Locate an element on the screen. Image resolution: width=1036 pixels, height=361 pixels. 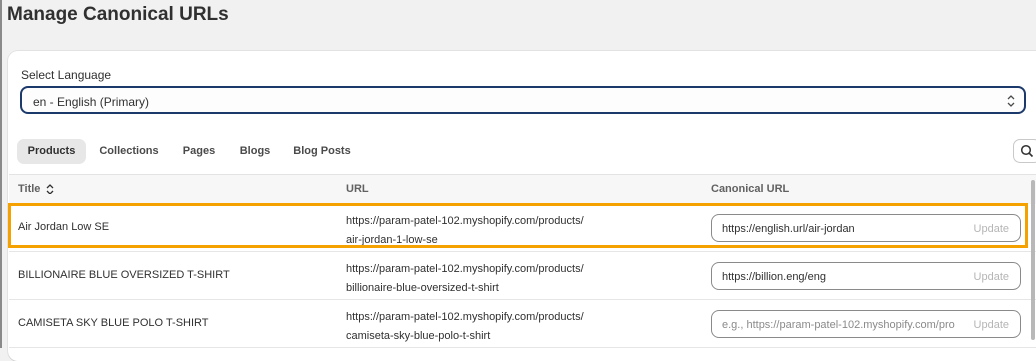
column-canonical-header: Canonical URL is located at coordinates (750, 189).